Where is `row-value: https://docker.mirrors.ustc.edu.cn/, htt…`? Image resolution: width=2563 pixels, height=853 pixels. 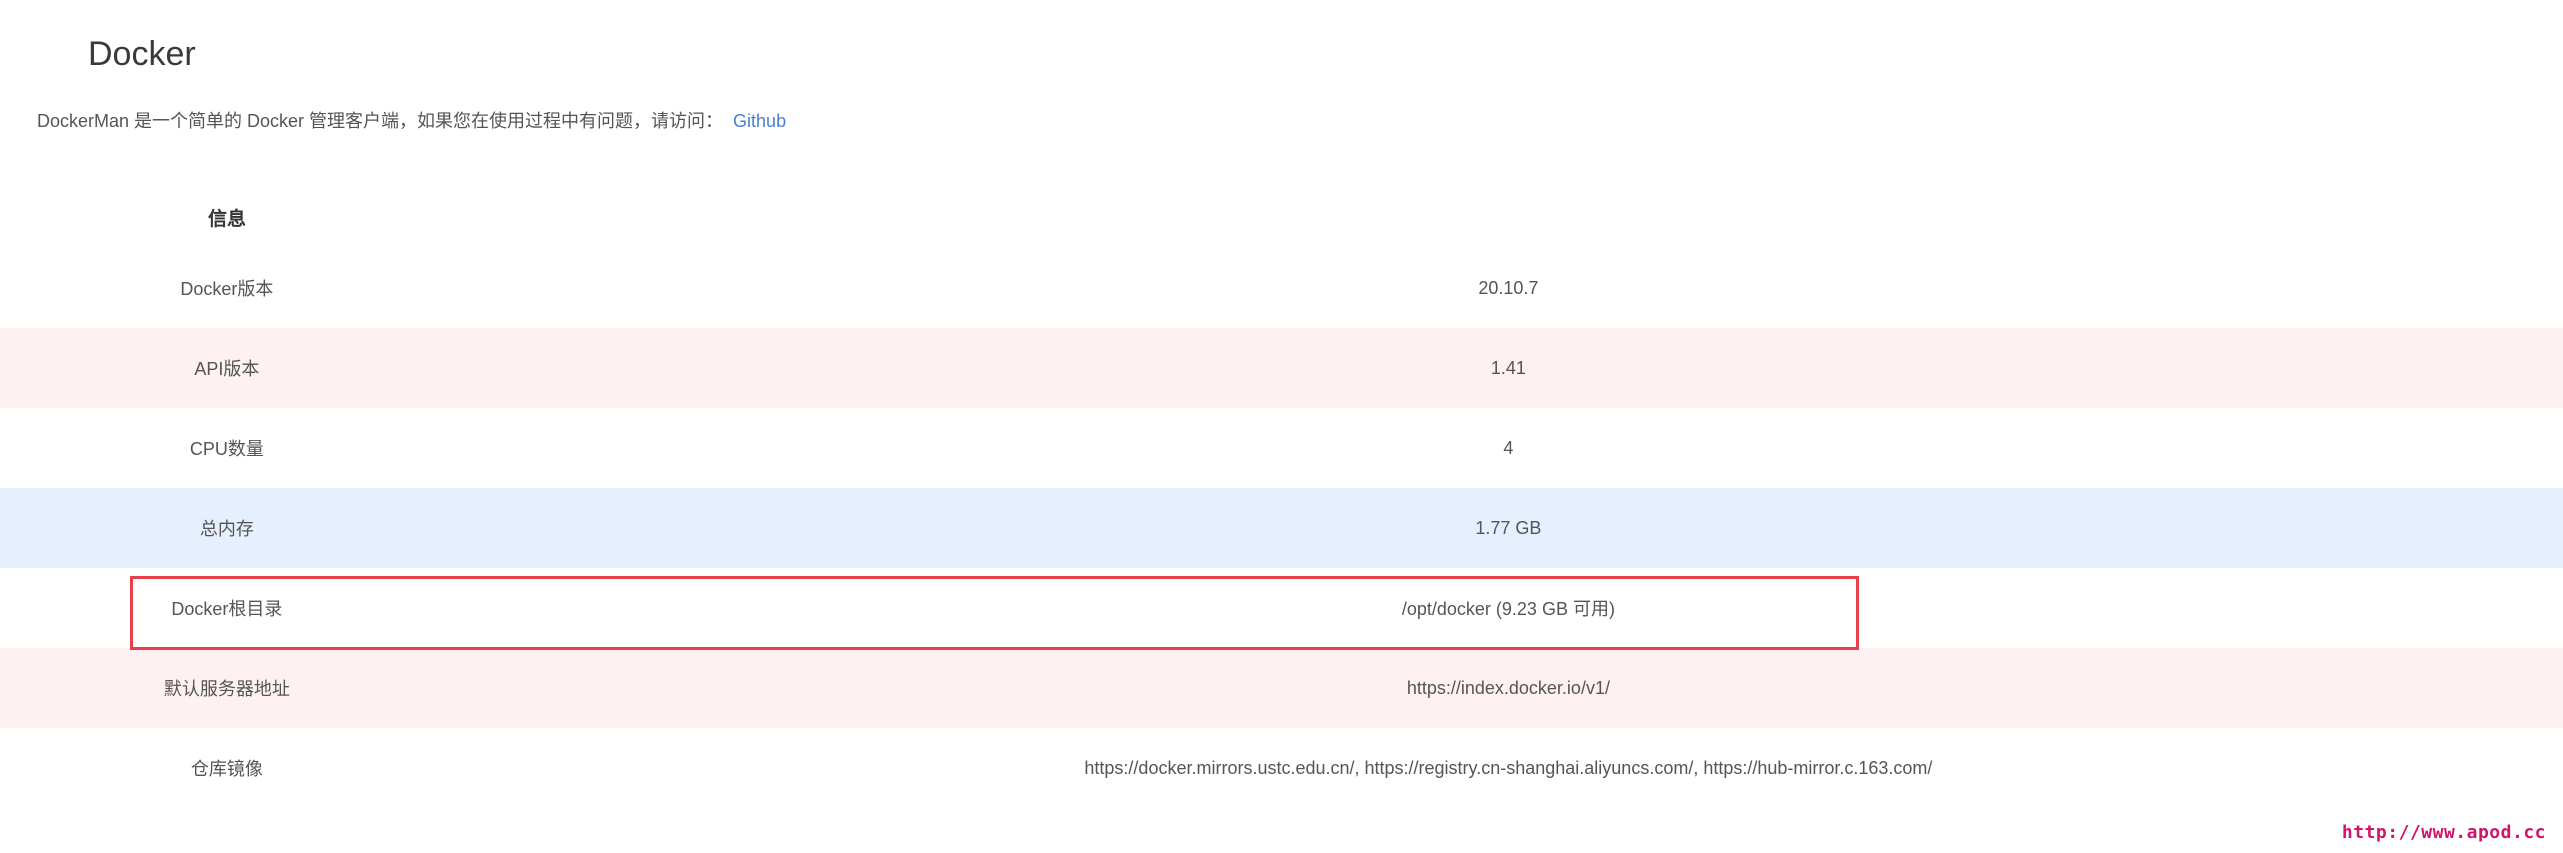
row-value: https://docker.mirrors.ustc.edu.cn/, htt… is located at coordinates (1508, 767).